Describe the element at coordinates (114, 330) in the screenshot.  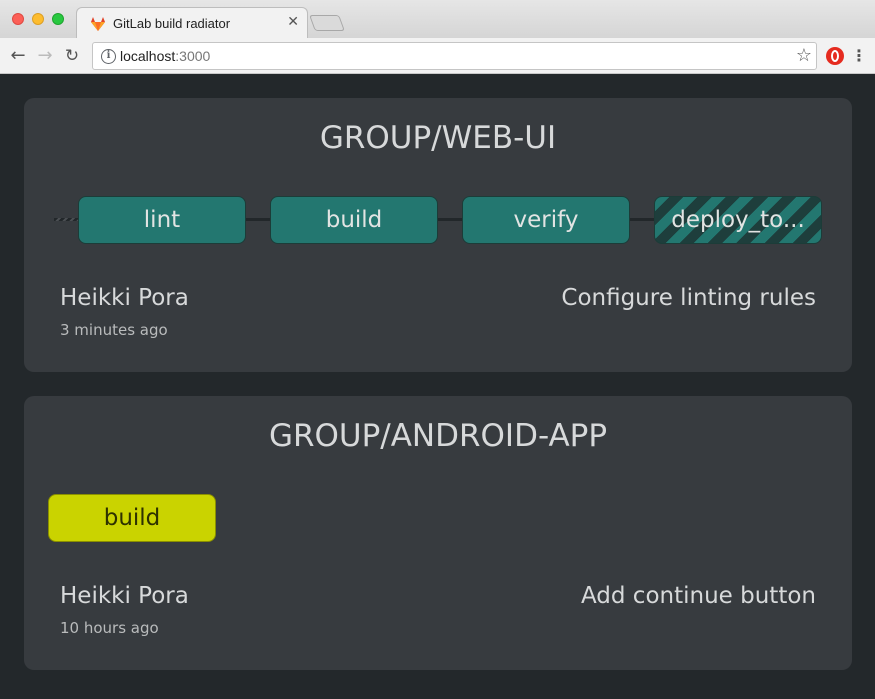
I see `commit-time: 3 minutes ago` at that location.